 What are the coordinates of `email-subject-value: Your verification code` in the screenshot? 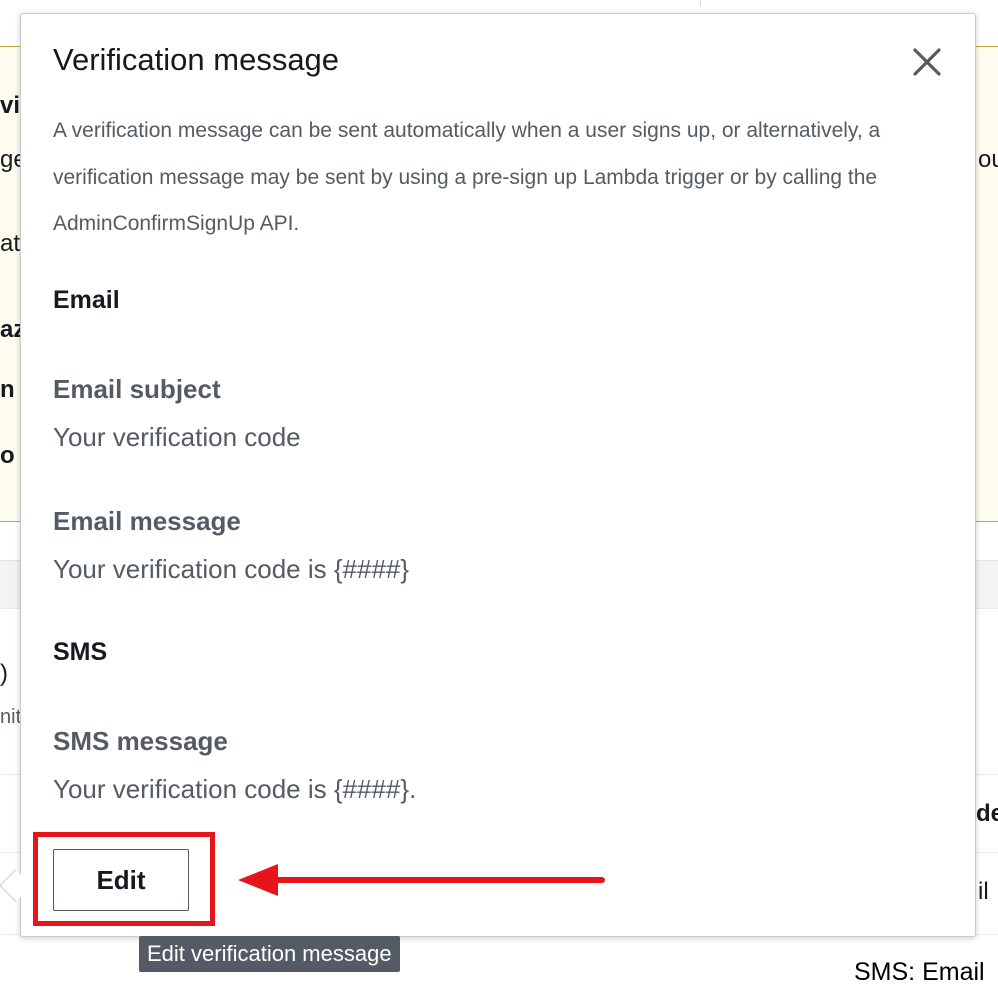 It's located at (177, 437).